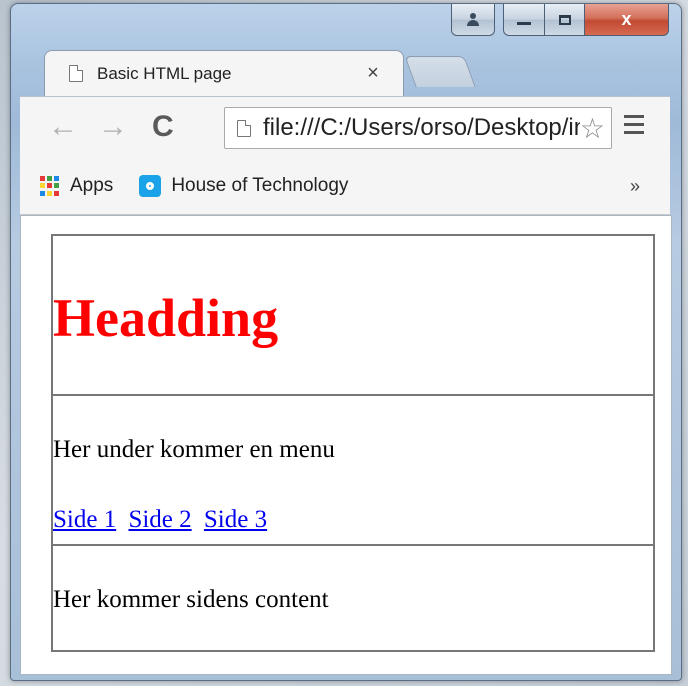 This screenshot has height=686, width=688. I want to click on bookmarks-bar: Apps House of Technology », so click(345, 186).